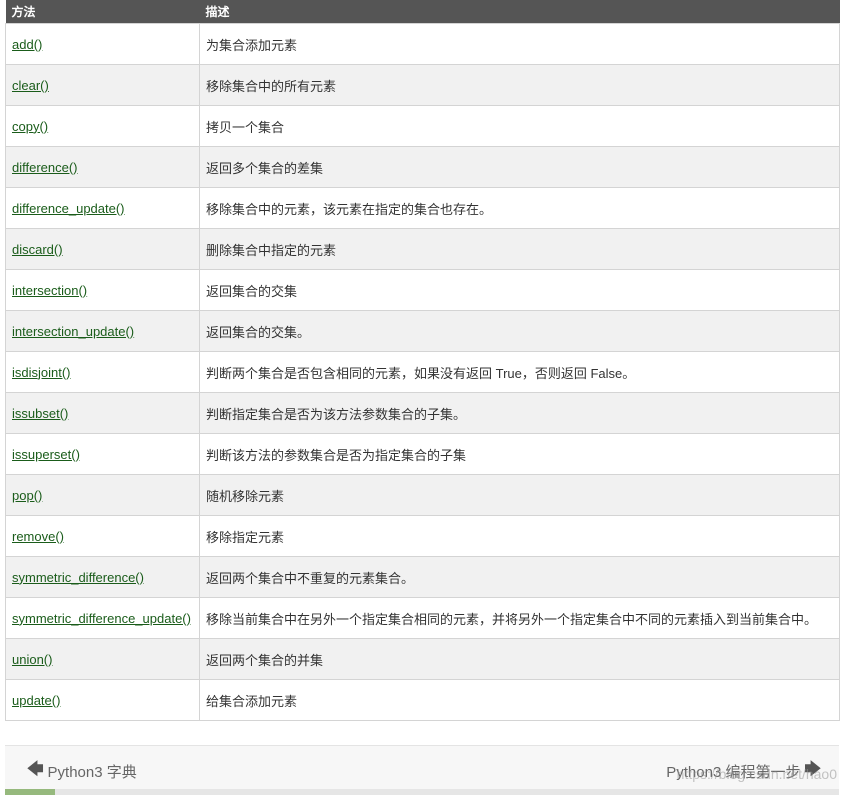 This screenshot has width=845, height=795. I want to click on description-cell: 判断两个集合是否包含相同的元素，如果没有返回 True，否则返回 False。, so click(519, 372).